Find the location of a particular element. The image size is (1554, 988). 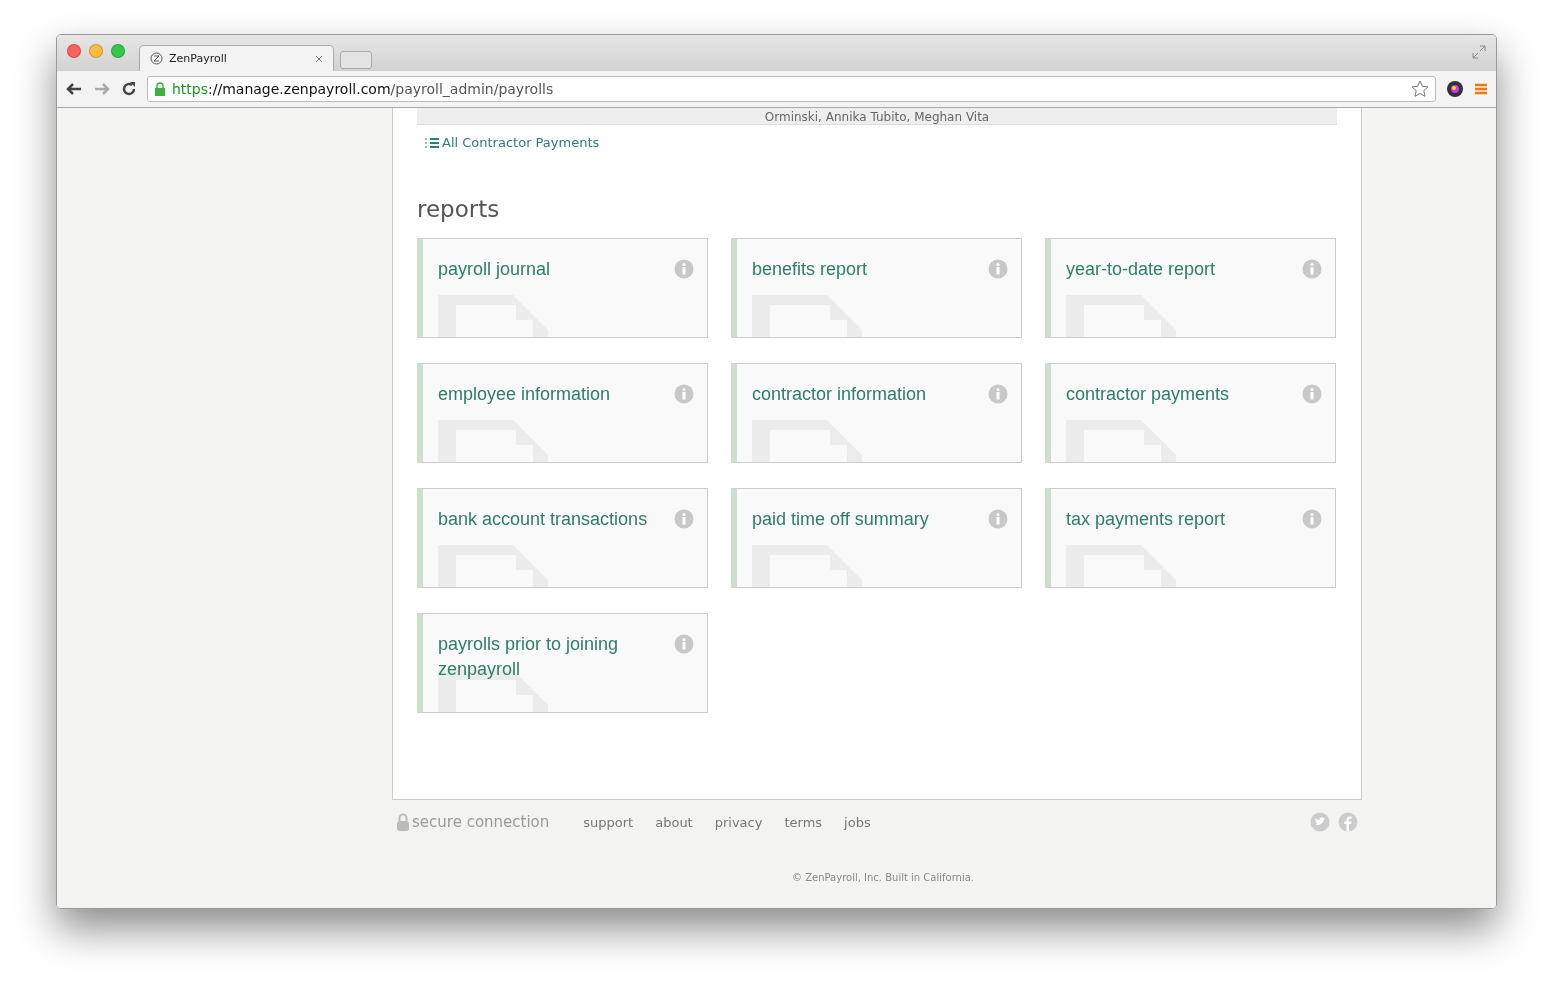

address-bar: https://manage.zenpayroll.com/payroll_admin/payrolls is located at coordinates (791, 89).